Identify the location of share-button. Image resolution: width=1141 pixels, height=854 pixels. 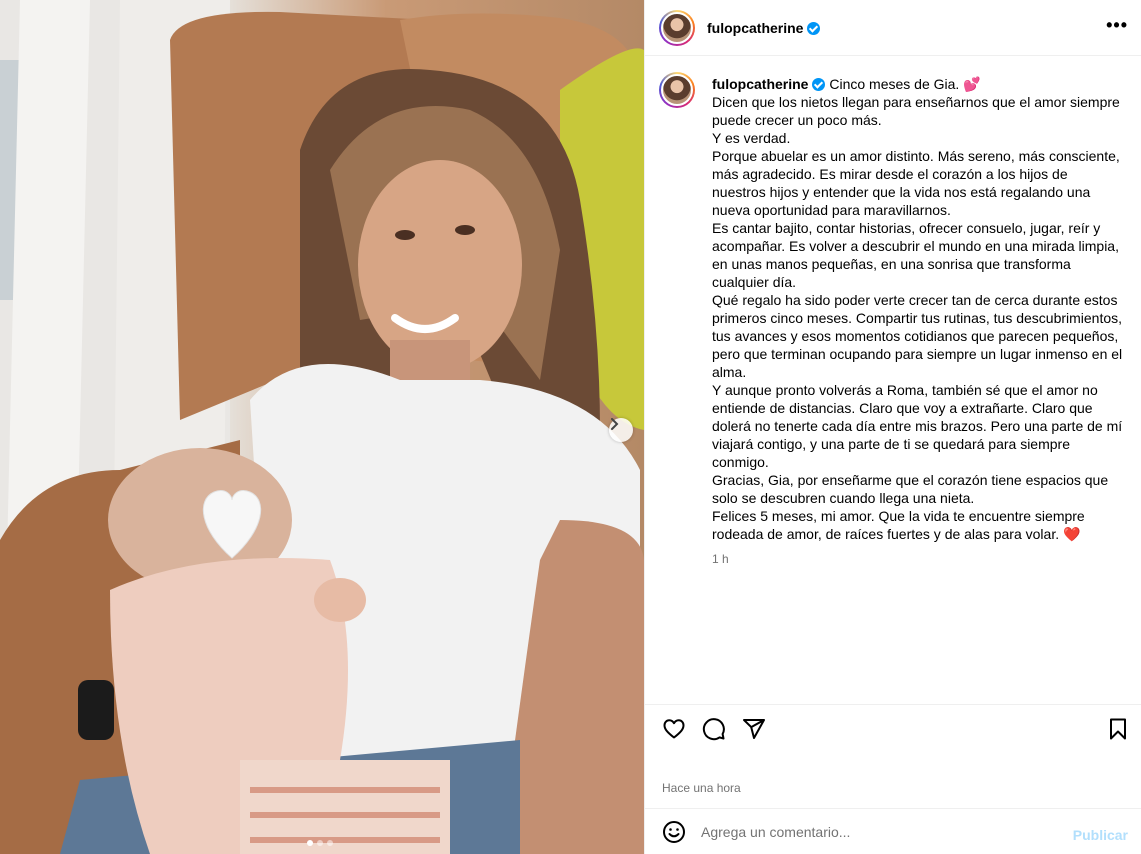
(754, 730).